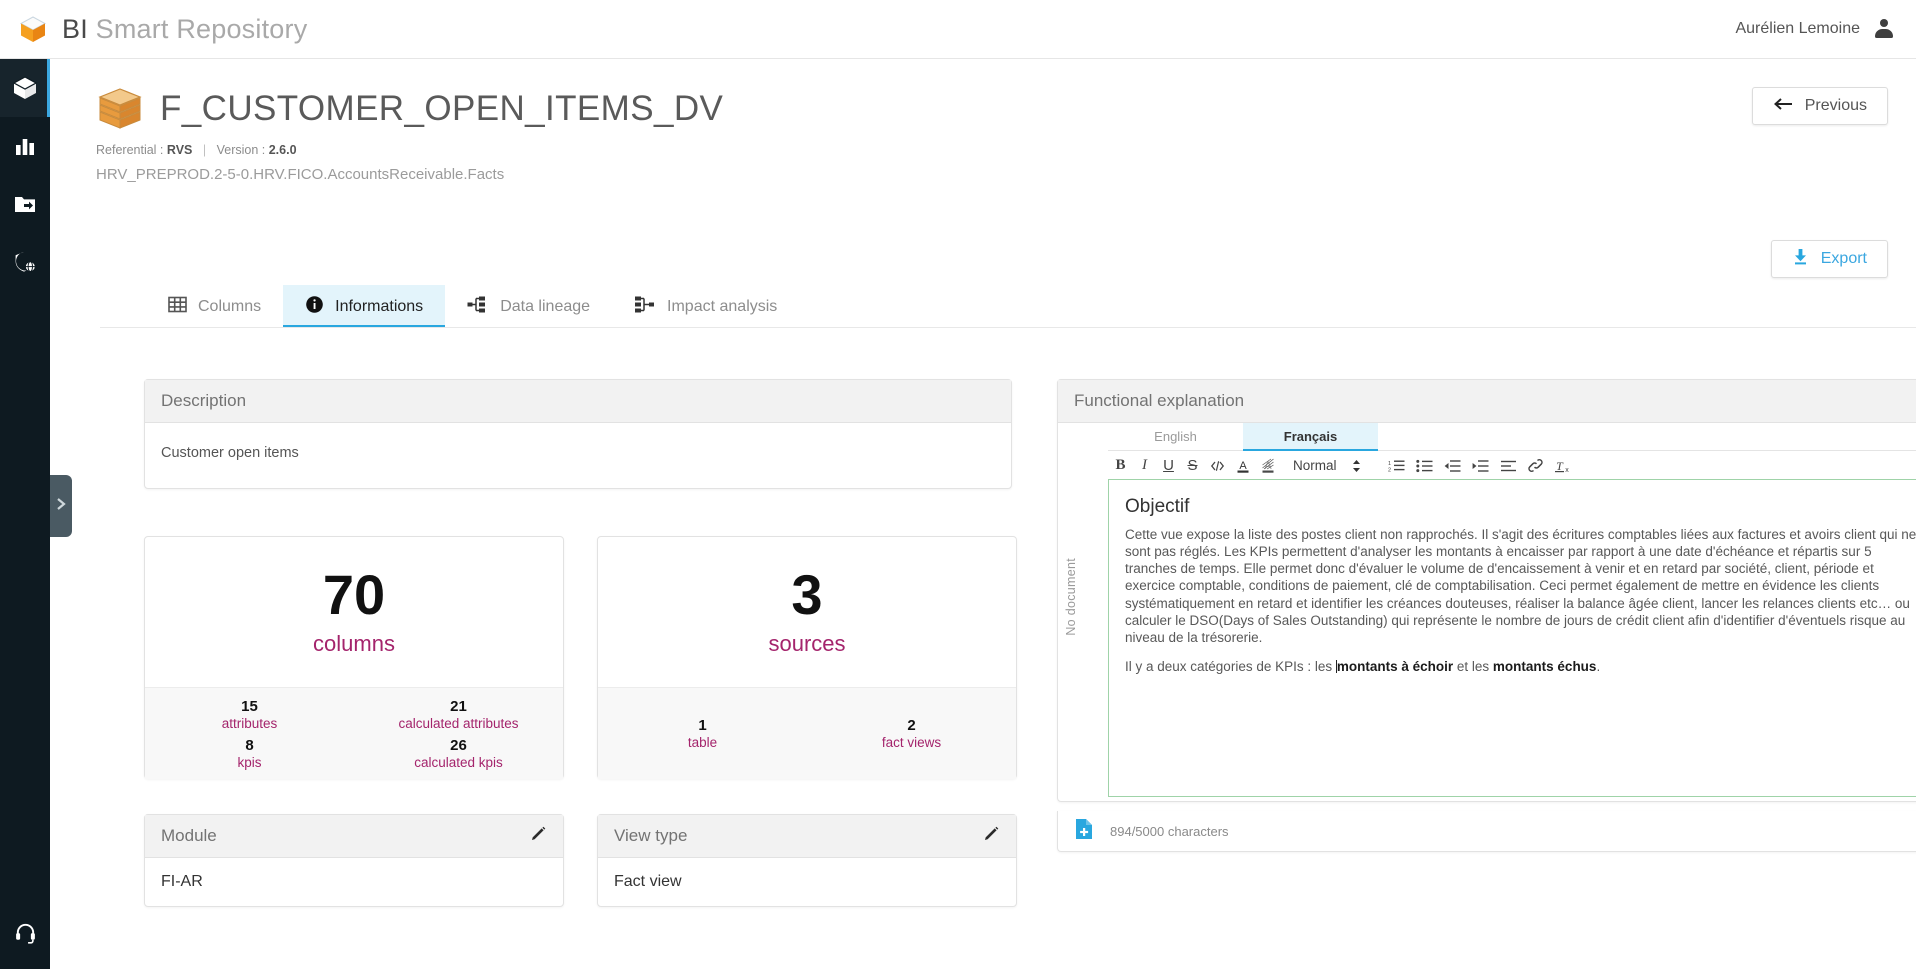  What do you see at coordinates (1783, 106) in the screenshot?
I see `arrow-left-icon` at bounding box center [1783, 106].